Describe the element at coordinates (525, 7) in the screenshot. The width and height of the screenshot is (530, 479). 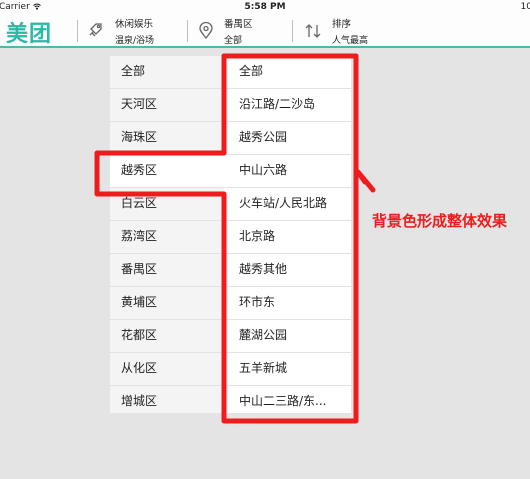
I see `battery-level: 10` at that location.